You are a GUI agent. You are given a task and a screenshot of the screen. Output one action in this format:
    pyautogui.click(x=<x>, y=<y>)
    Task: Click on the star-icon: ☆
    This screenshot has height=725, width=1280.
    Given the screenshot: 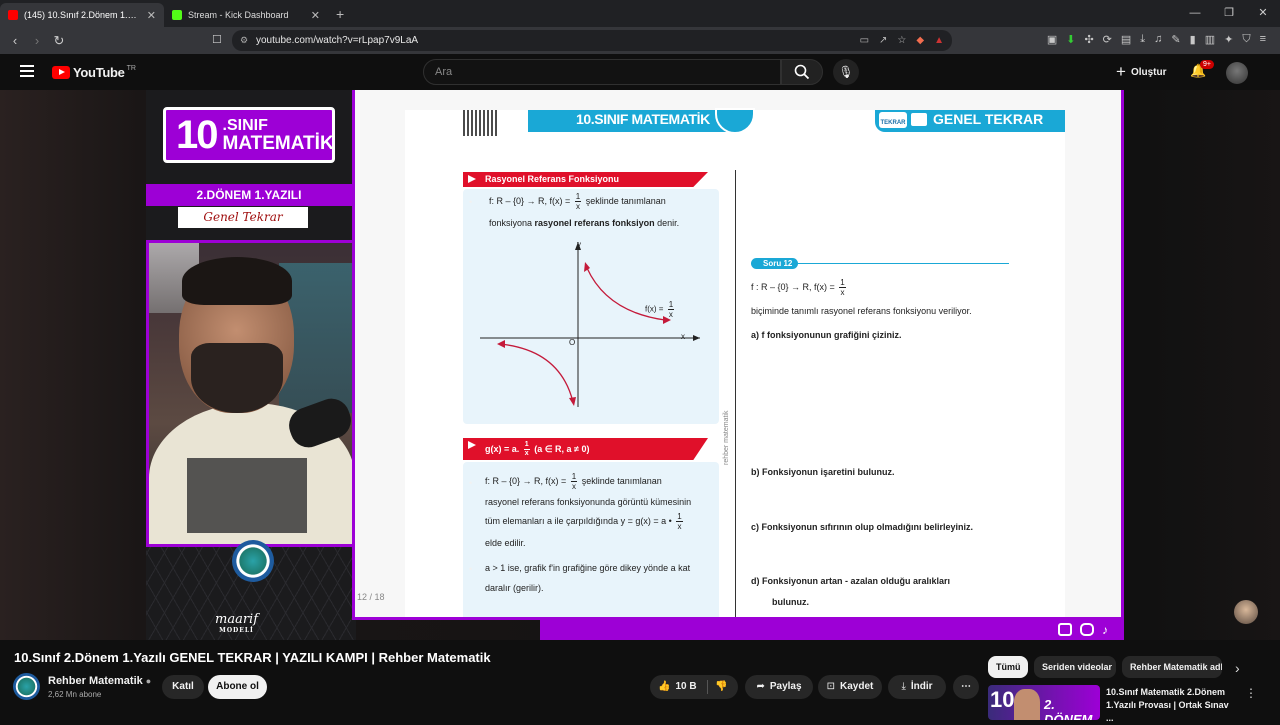 What is the action you would take?
    pyautogui.click(x=901, y=40)
    